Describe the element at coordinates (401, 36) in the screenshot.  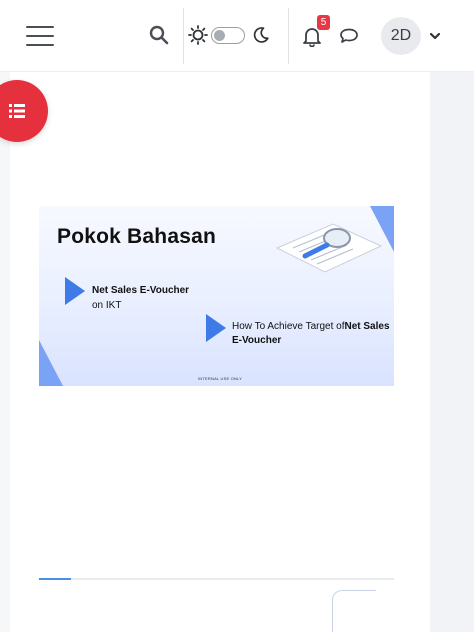
I see `user-avatar: 2D` at that location.